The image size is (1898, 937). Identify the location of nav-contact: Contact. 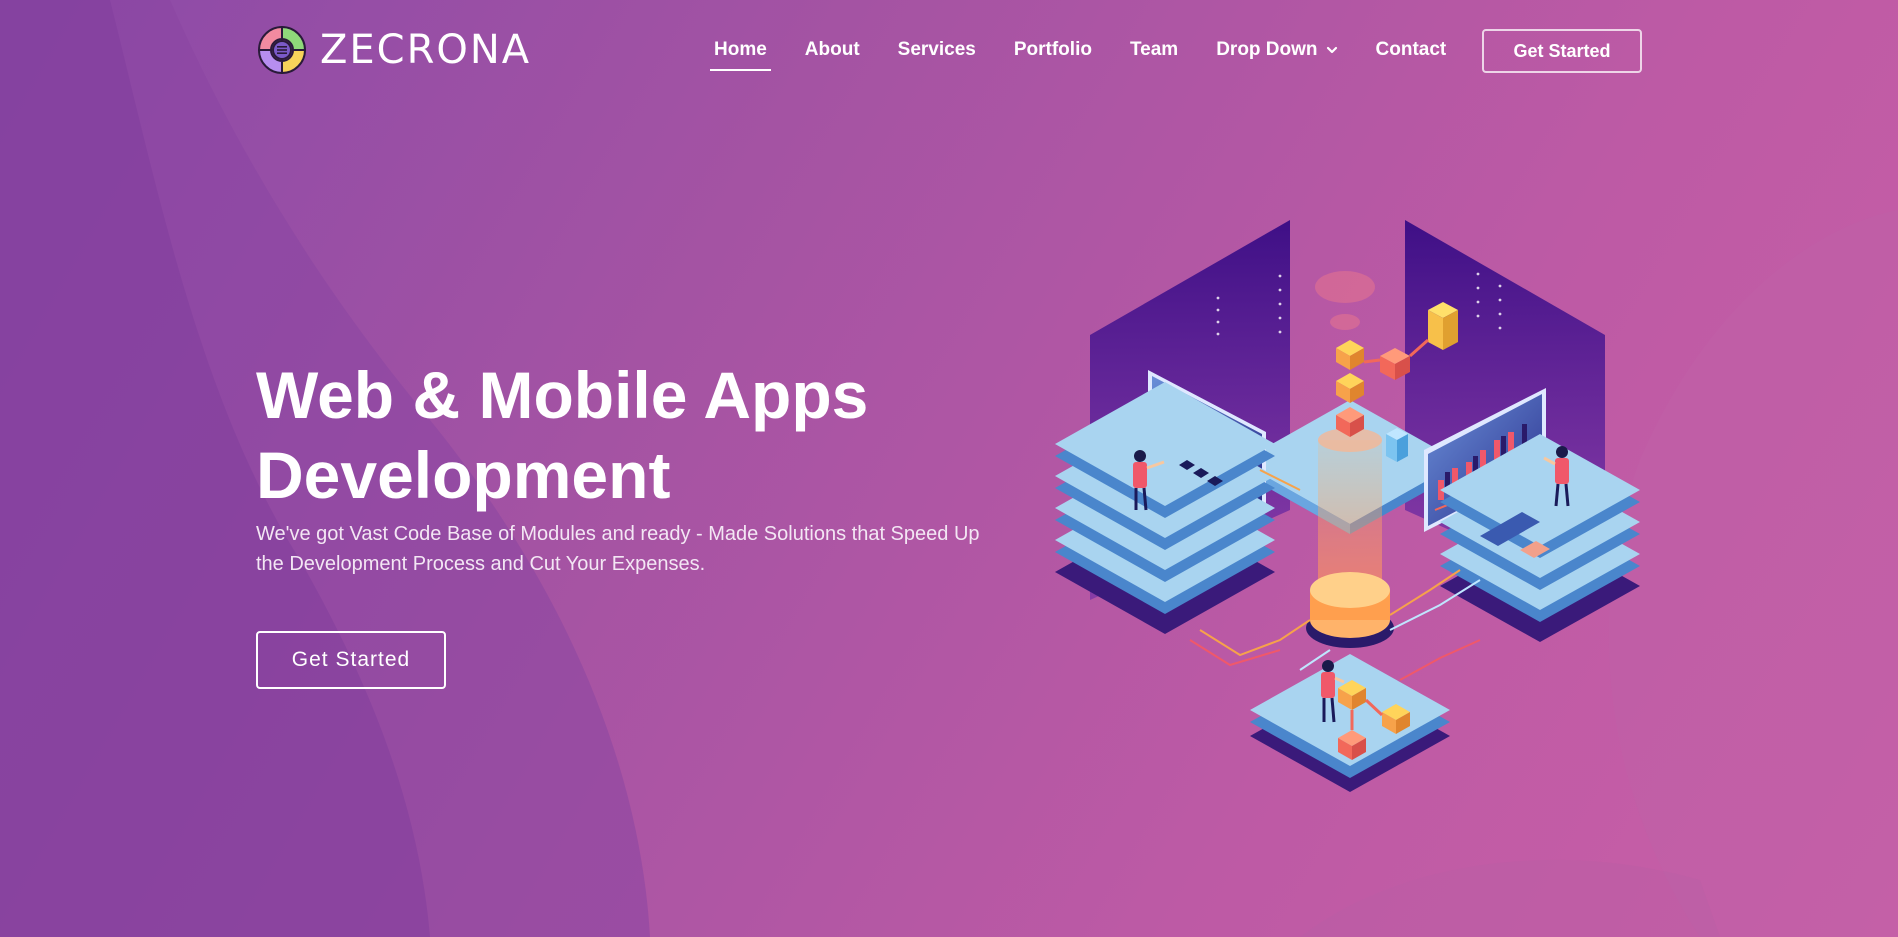
(1411, 50).